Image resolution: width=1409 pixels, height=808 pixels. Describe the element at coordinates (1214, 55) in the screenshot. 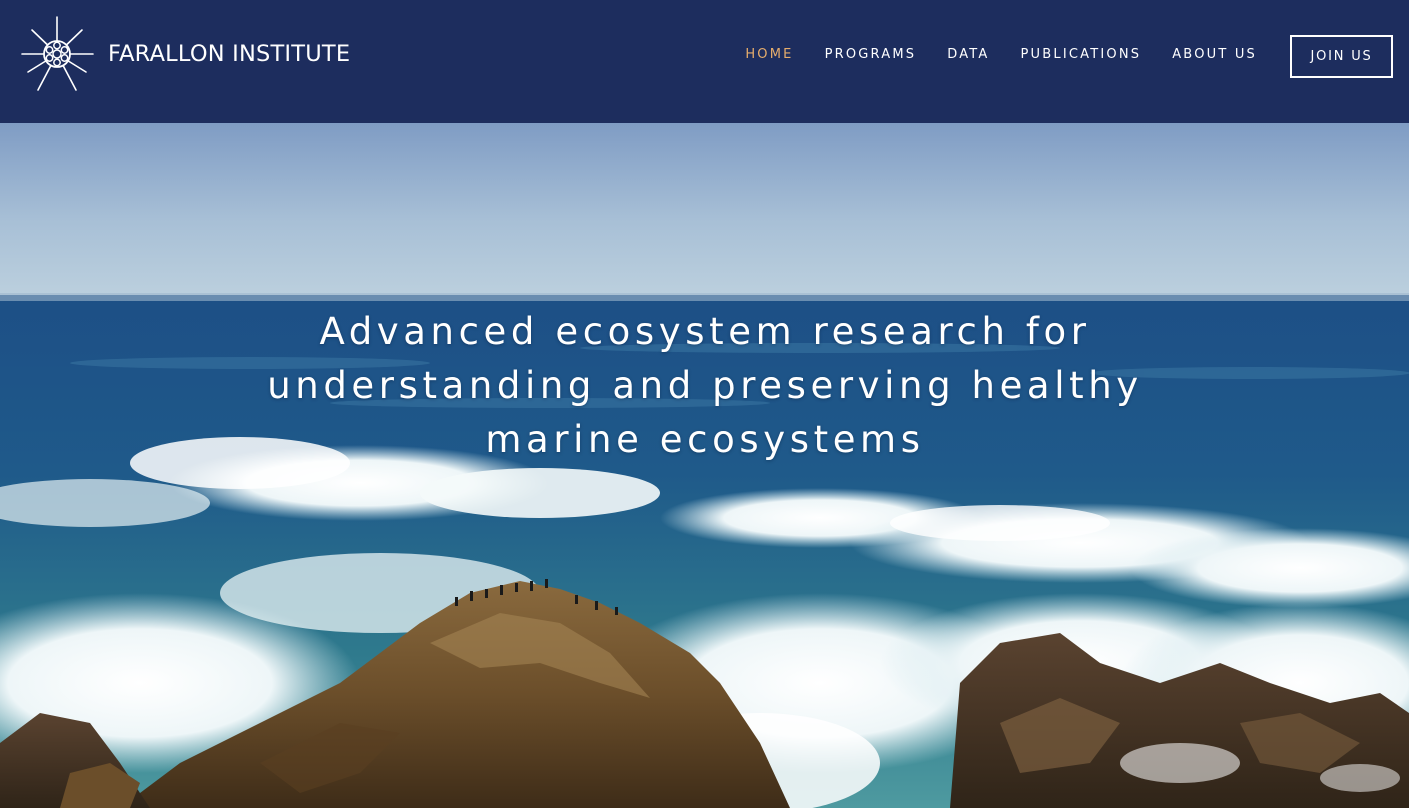

I see `nav-item-about-us: ABOUT US` at that location.